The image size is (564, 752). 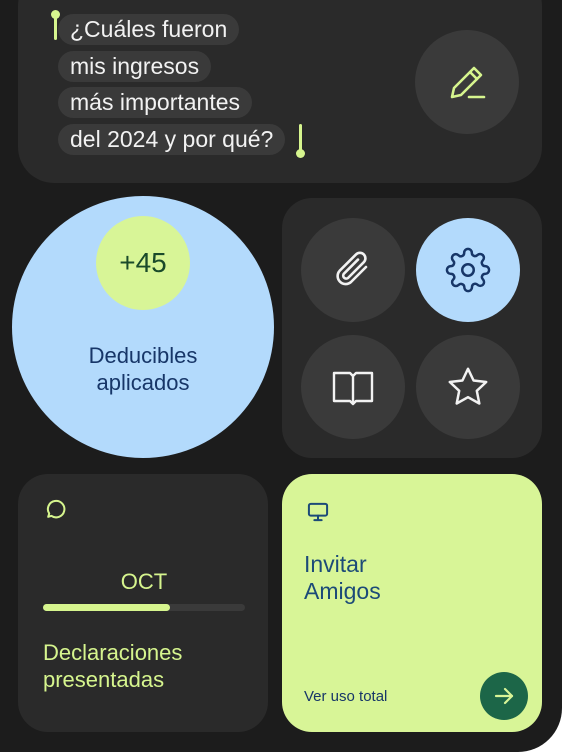 What do you see at coordinates (104, 679) in the screenshot?
I see `declarations-label-line2: presentadas` at bounding box center [104, 679].